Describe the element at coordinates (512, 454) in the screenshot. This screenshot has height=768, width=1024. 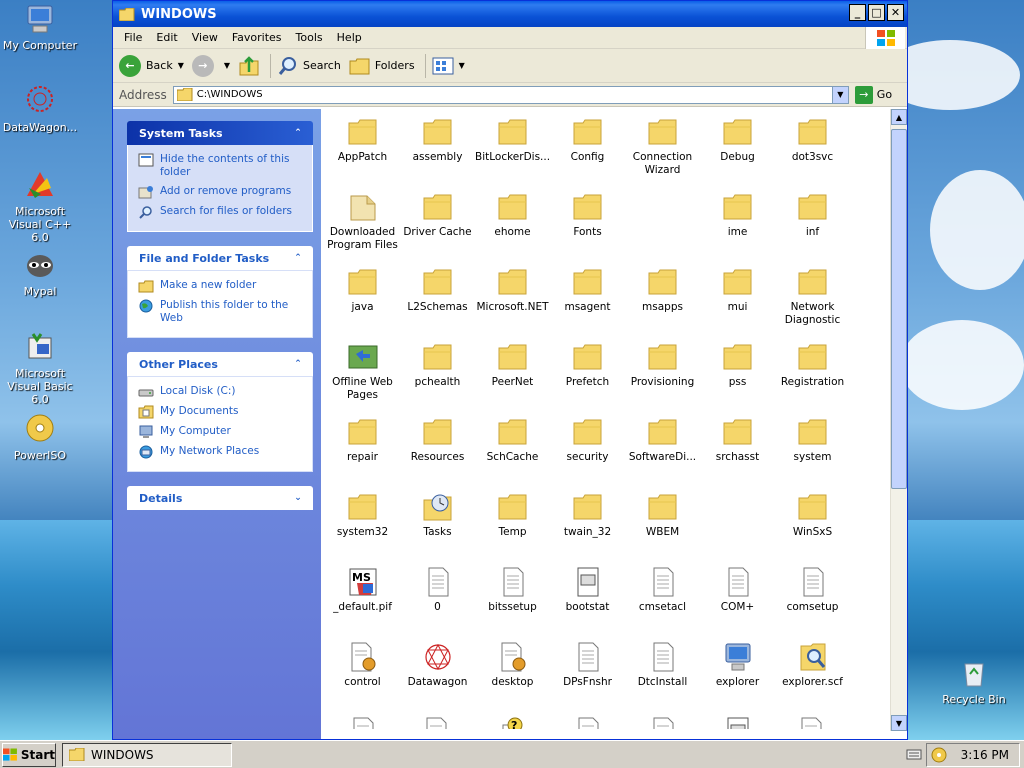
I see `folder-item: SchCache` at that location.